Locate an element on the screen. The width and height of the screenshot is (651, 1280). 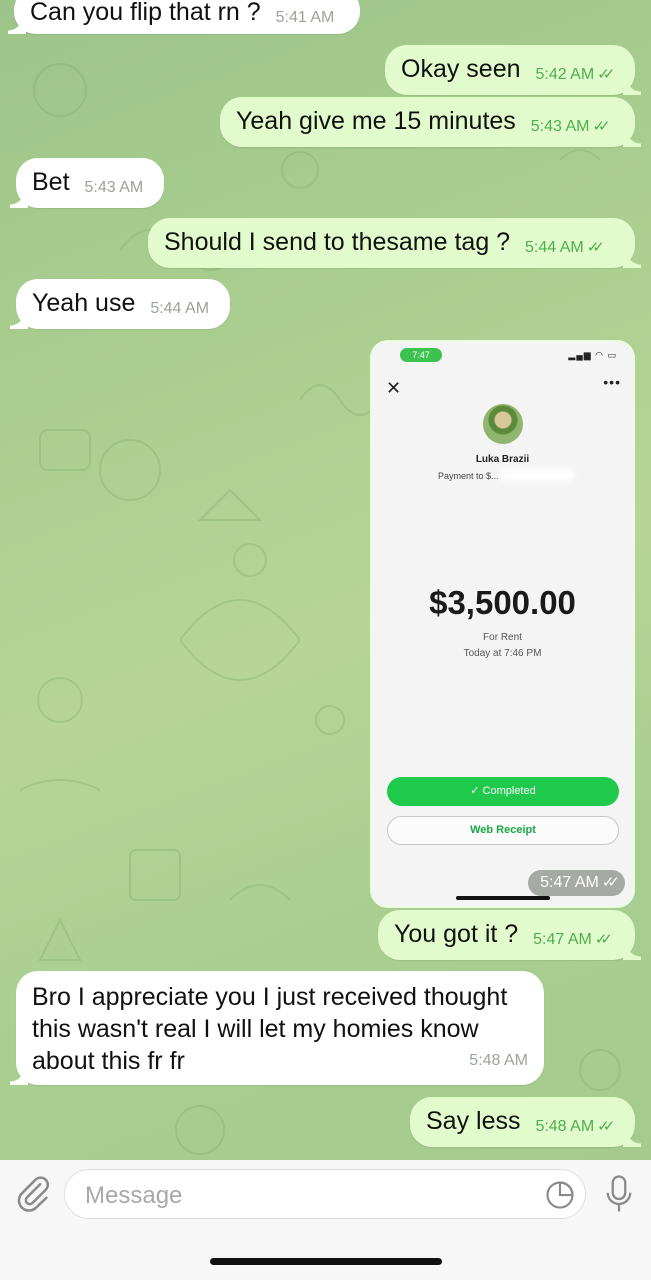
message-text: You got it ? is located at coordinates (456, 934).